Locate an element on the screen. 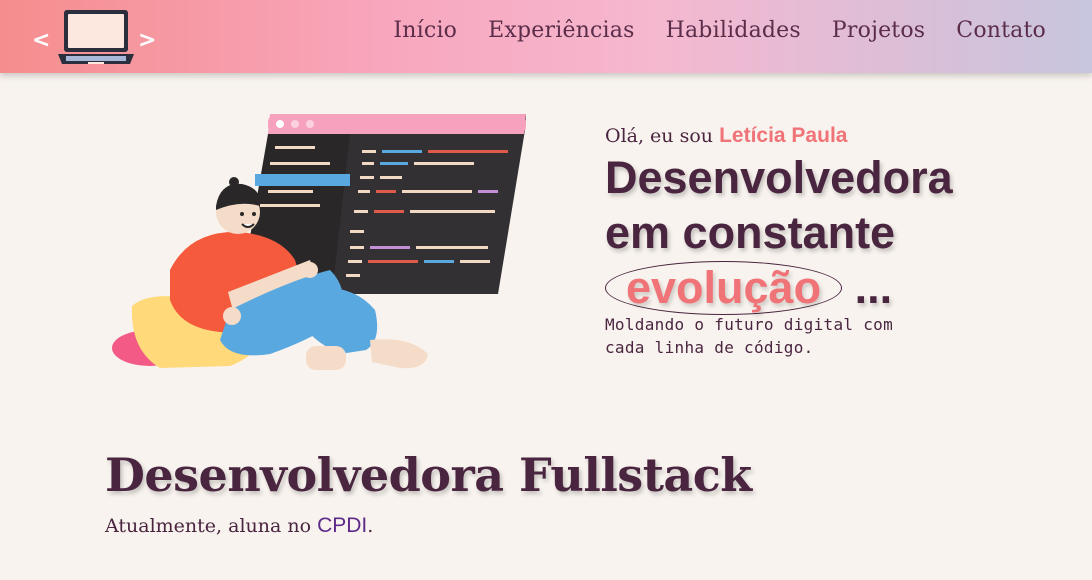 Image resolution: width=1092 pixels, height=580 pixels. headline-line-1: Desenvolvedora is located at coordinates (779, 177).